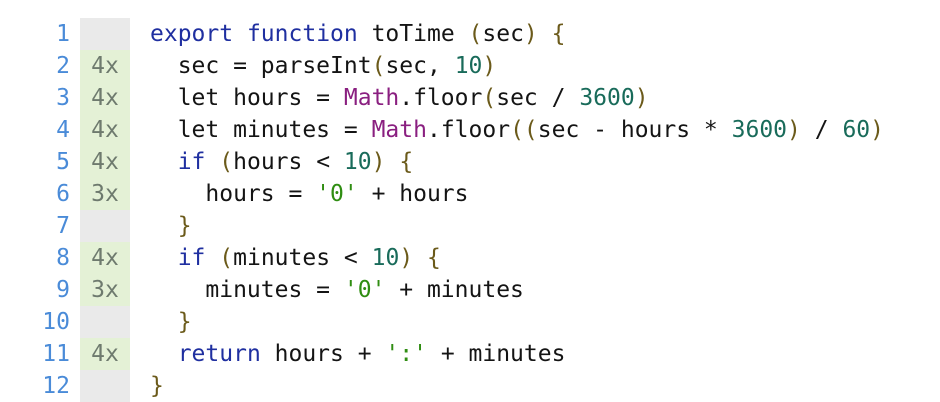 The width and height of the screenshot is (940, 402). What do you see at coordinates (358, 354) in the screenshot?
I see `code-text: return hours + ':' + minutes` at bounding box center [358, 354].